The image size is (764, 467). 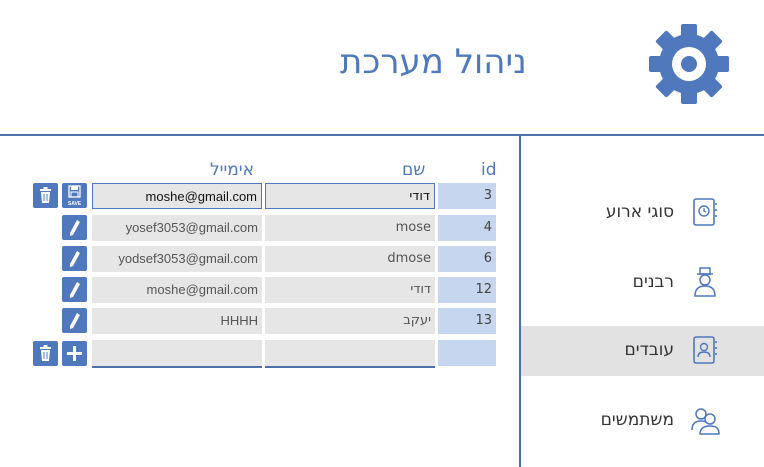 I want to click on cell-email: yodsef3053@gmail.com, so click(x=177, y=259).